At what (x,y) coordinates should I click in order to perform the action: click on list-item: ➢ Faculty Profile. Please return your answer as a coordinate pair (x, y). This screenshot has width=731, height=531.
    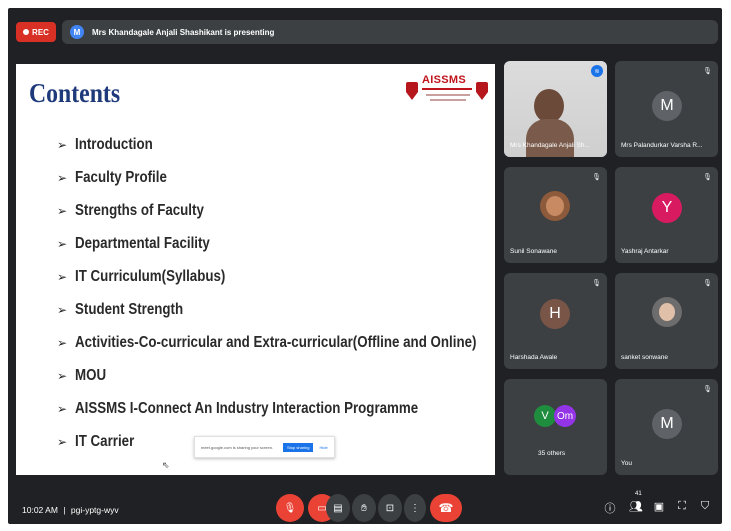
    Looking at the image, I should click on (112, 177).